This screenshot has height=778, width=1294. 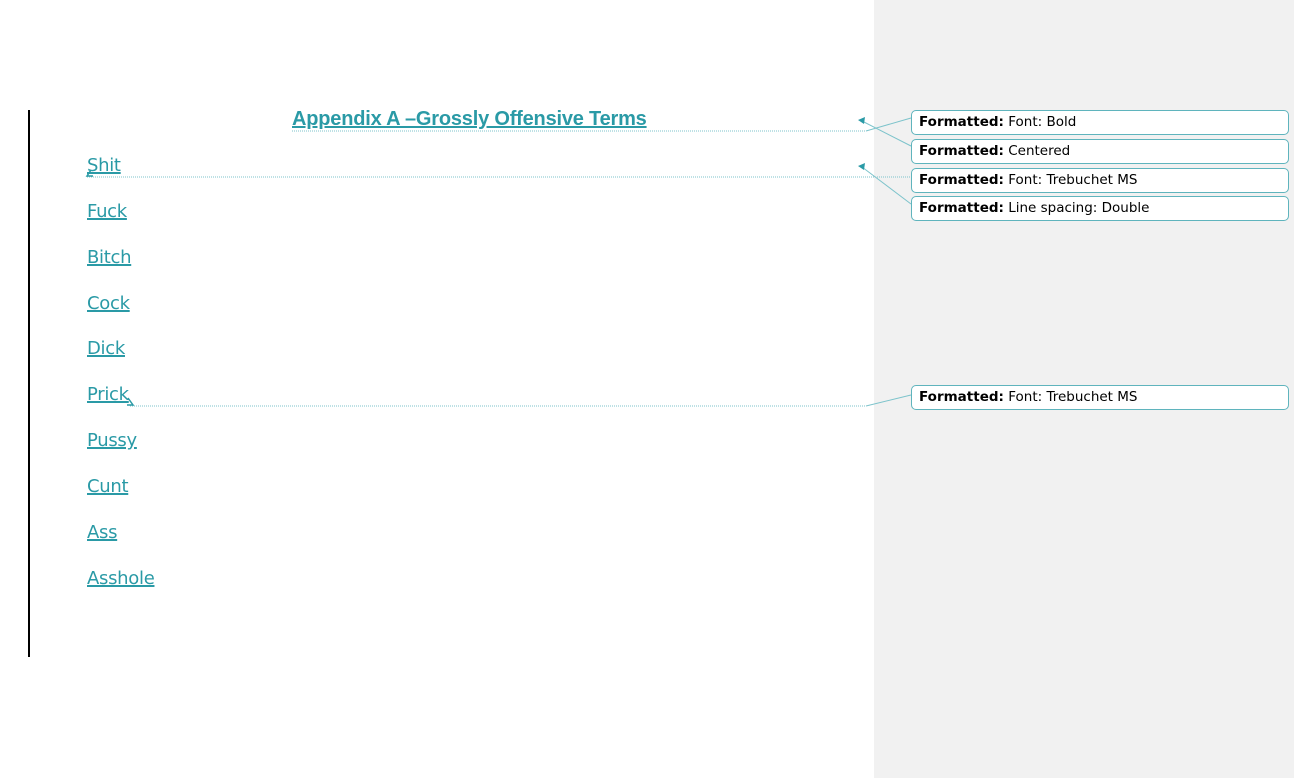 I want to click on comment-balloon-line-spacing: Formatted: Line spacing: Double, so click(x=1100, y=208).